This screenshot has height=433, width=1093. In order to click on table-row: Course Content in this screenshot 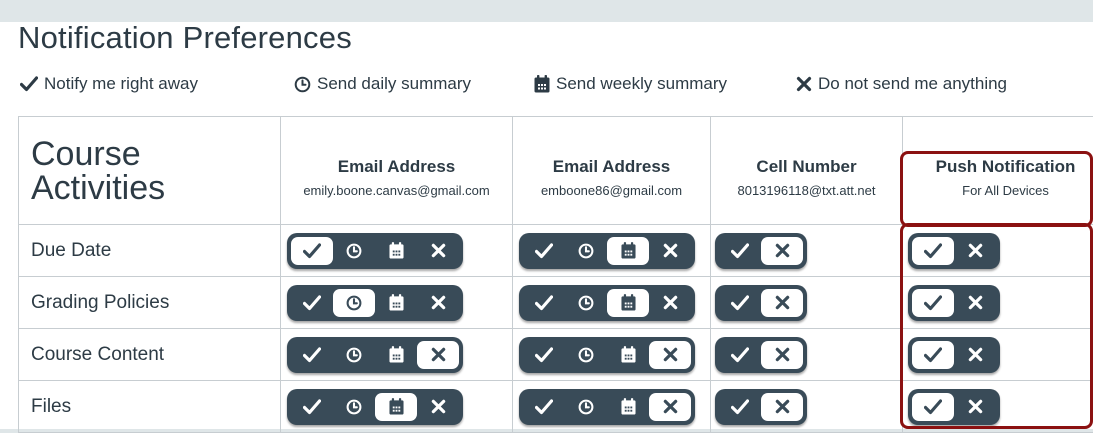, I will do `click(556, 355)`.